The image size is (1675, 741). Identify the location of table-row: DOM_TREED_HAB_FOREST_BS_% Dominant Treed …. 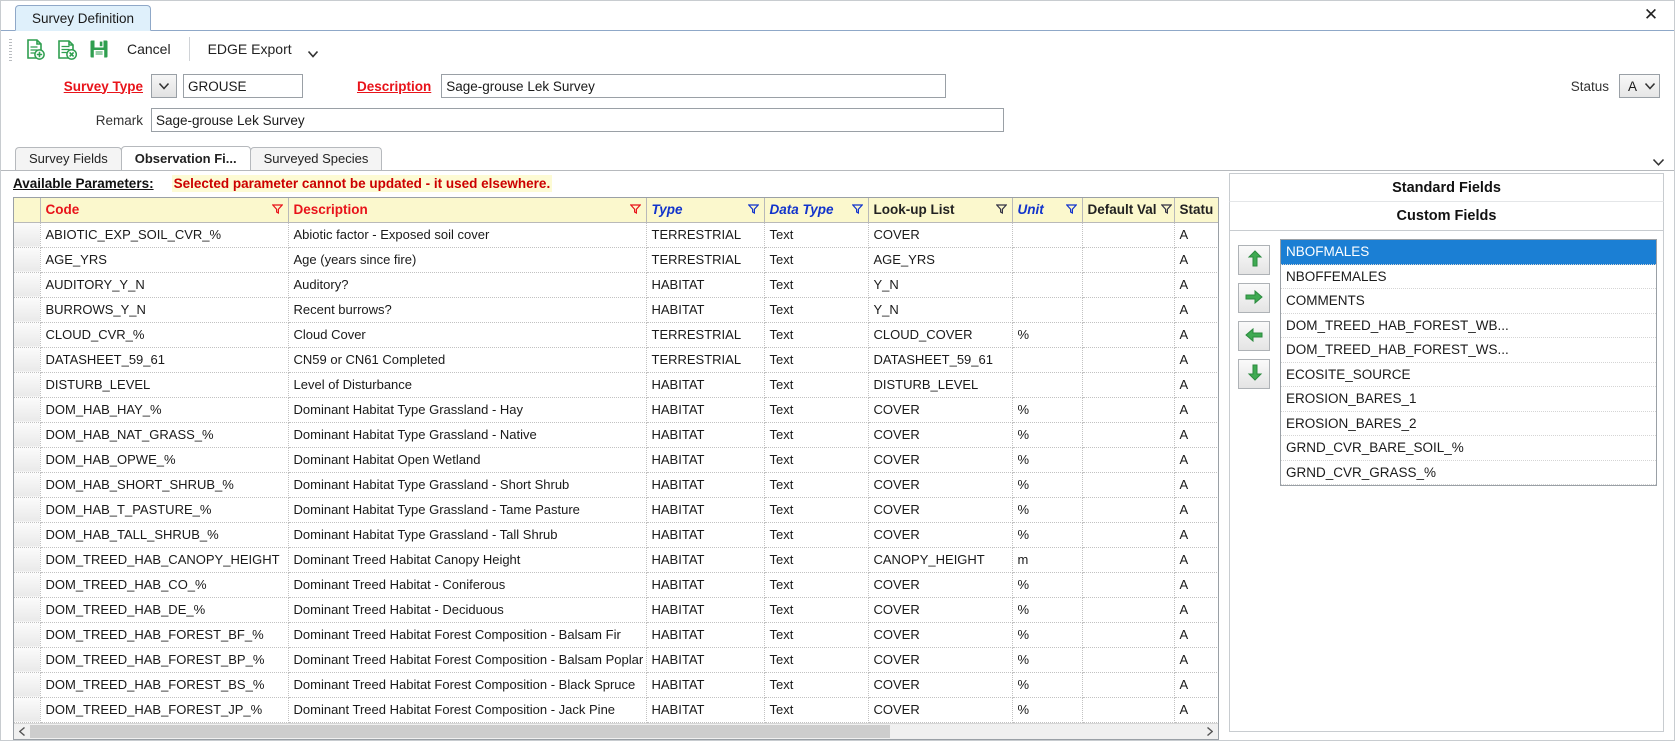
(616, 685).